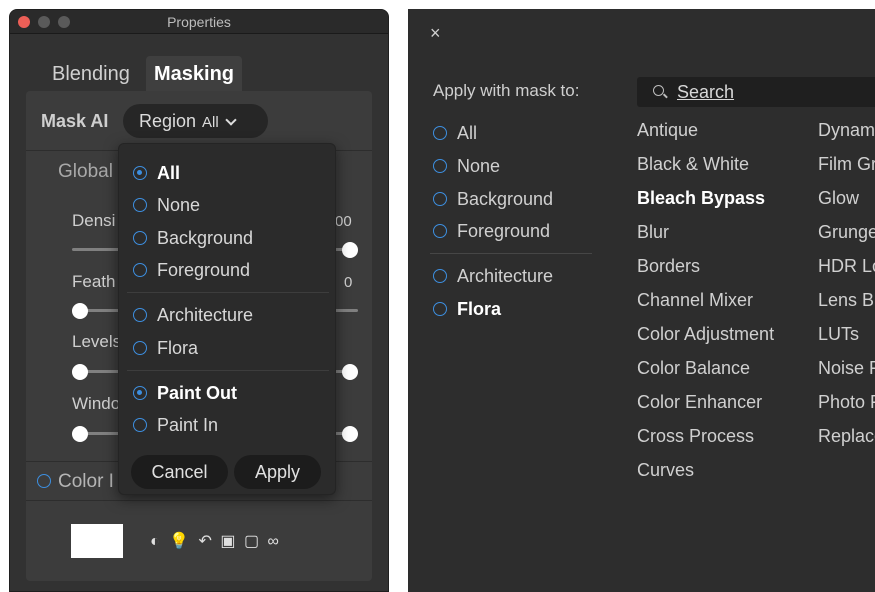 The width and height of the screenshot is (875, 592). I want to click on search-input, so click(776, 92).